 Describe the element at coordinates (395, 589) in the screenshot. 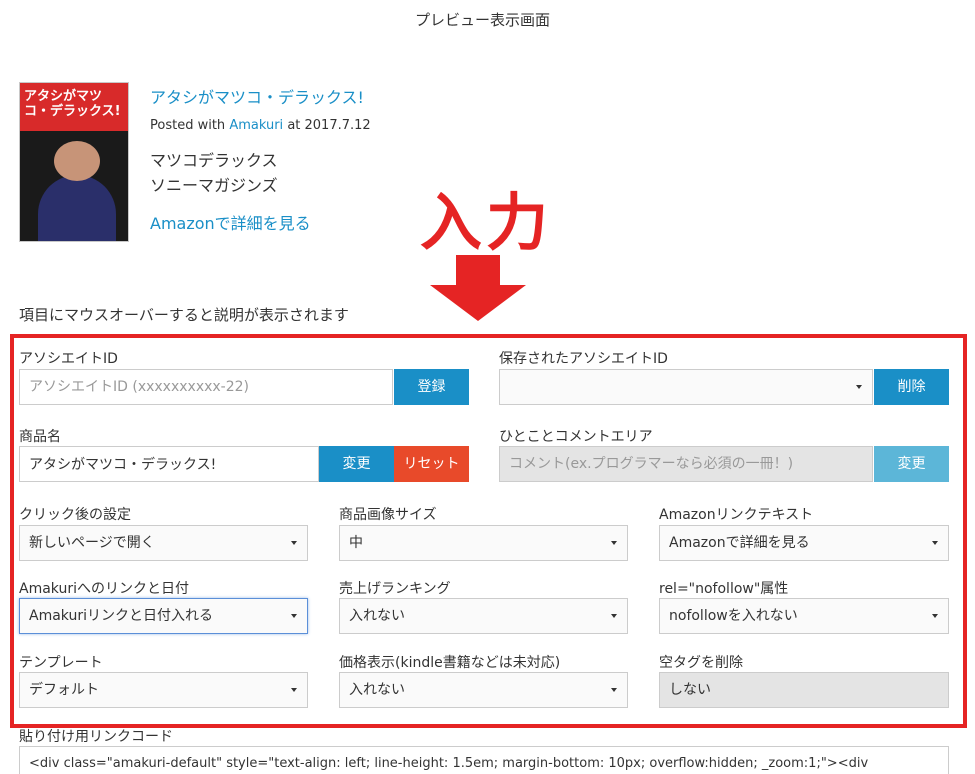

I see `sales-ranking-label: 売上げランキング` at that location.